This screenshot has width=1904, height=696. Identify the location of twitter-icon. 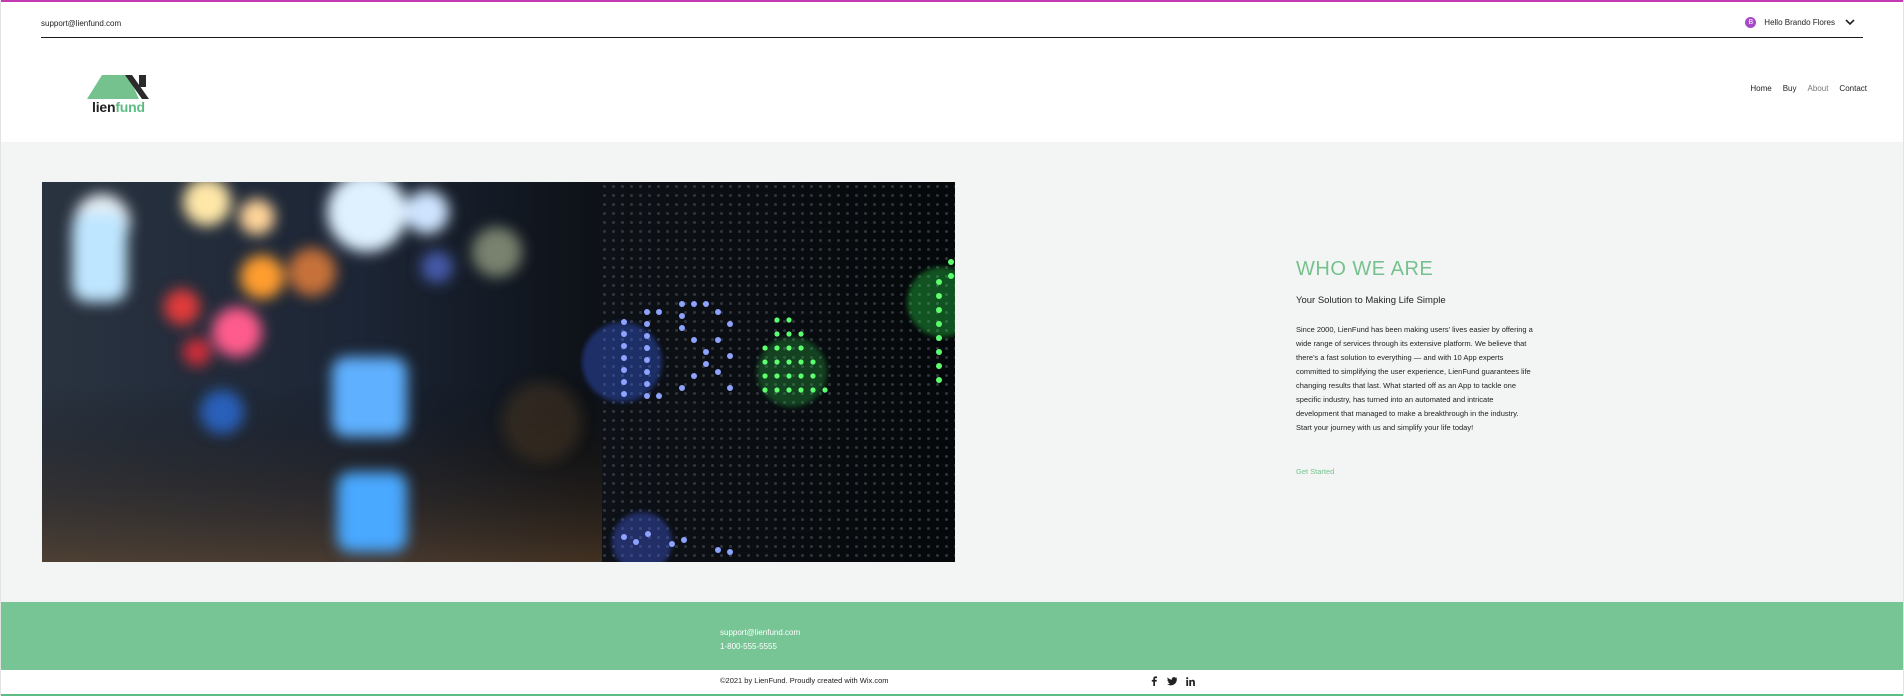
(1172, 681).